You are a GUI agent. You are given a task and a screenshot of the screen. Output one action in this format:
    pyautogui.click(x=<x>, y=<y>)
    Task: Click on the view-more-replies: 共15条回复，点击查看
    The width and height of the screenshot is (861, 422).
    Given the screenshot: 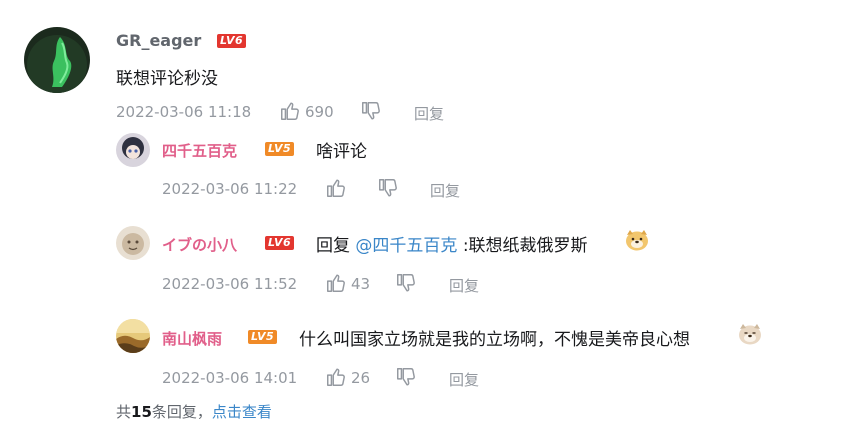 What is the action you would take?
    pyautogui.click(x=194, y=411)
    